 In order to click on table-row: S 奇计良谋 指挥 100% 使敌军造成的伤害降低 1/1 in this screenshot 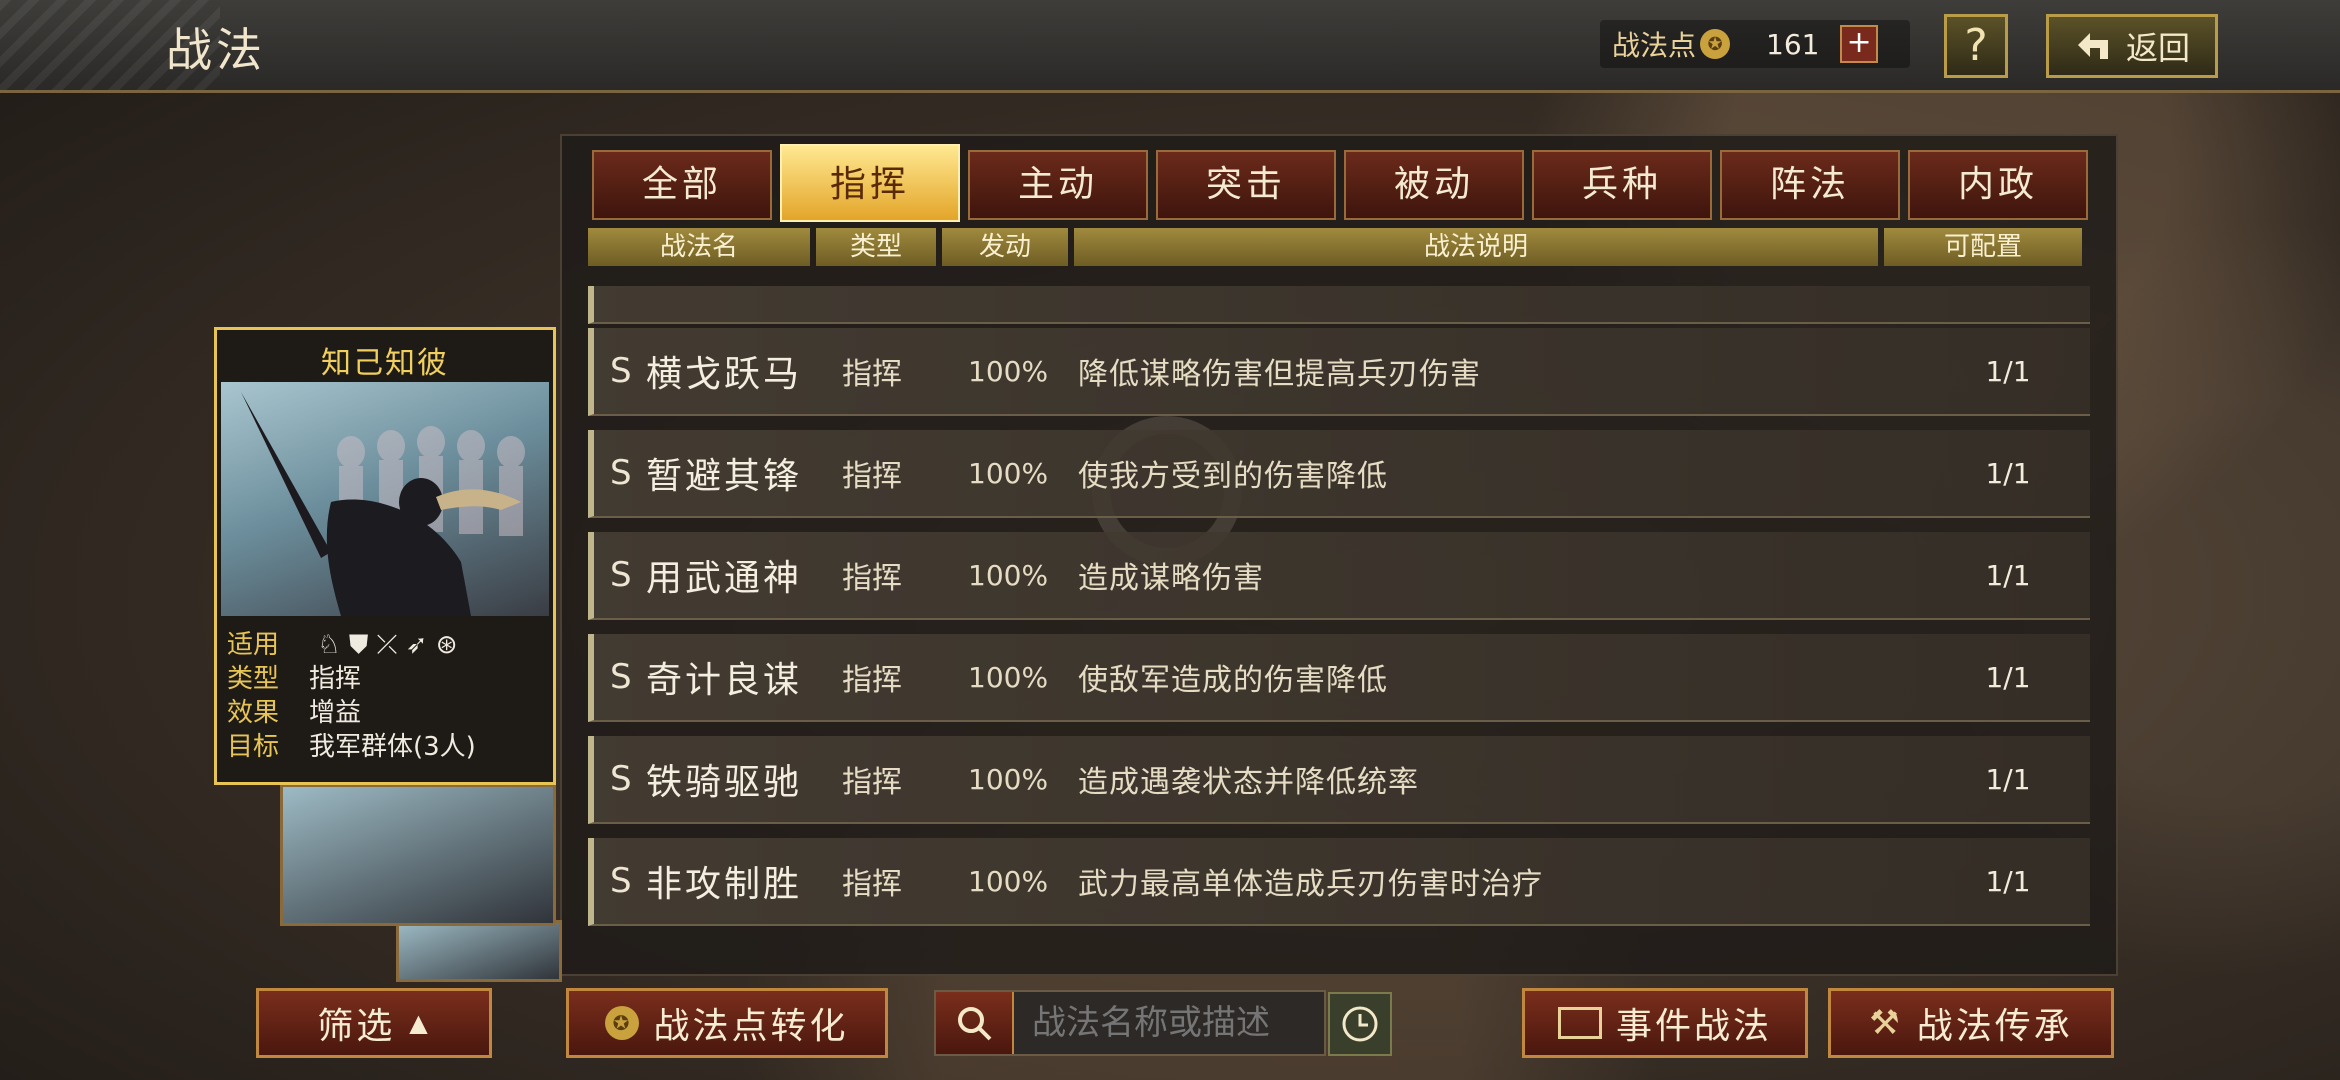, I will do `click(1339, 678)`.